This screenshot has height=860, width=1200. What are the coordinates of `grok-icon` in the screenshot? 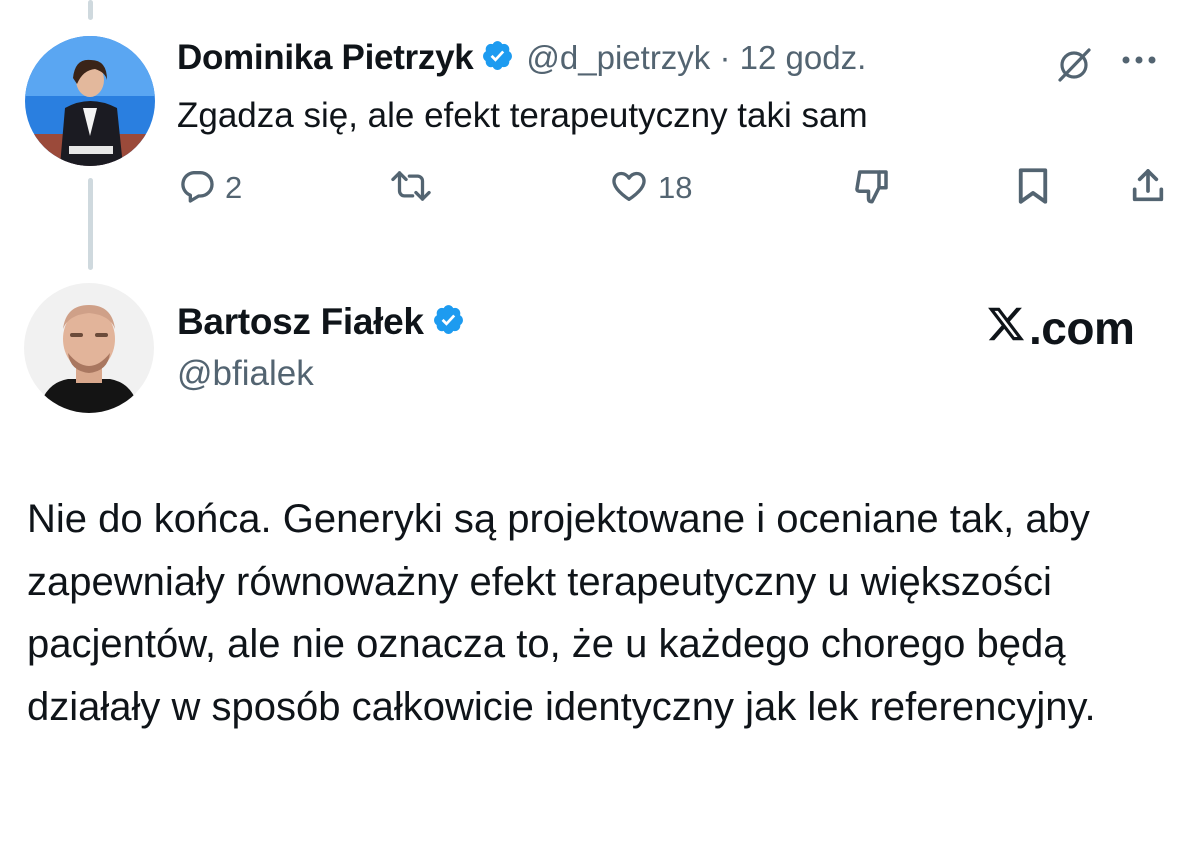 It's located at (1074, 66).